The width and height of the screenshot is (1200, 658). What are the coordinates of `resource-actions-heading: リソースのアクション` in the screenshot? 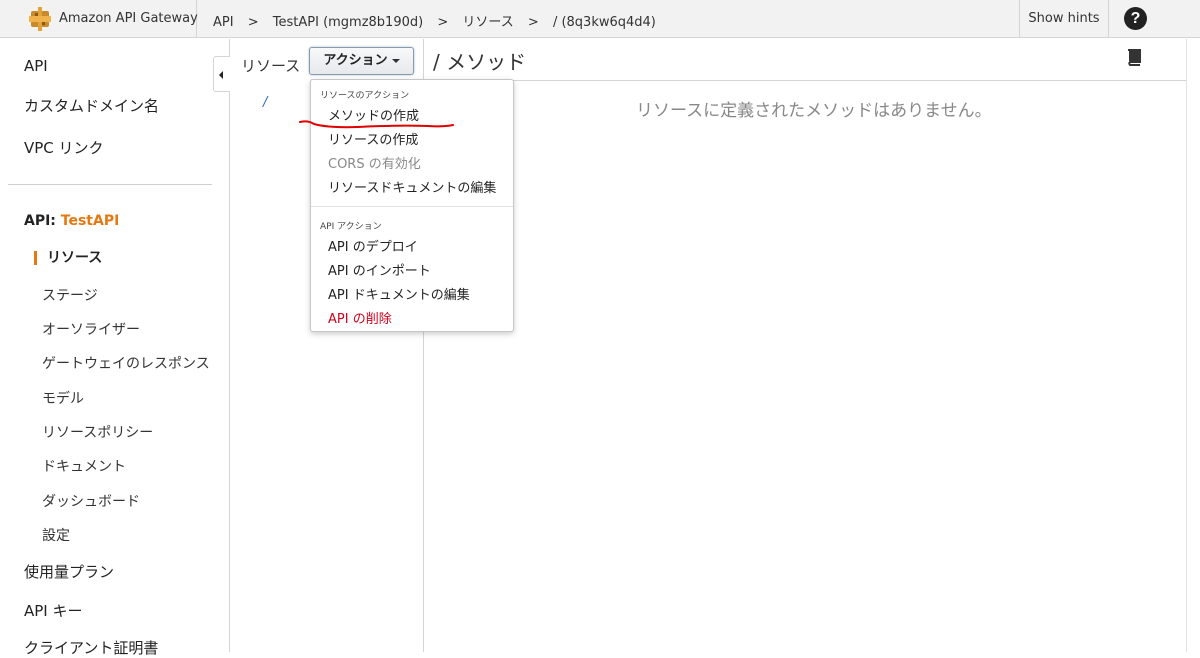 It's located at (365, 96).